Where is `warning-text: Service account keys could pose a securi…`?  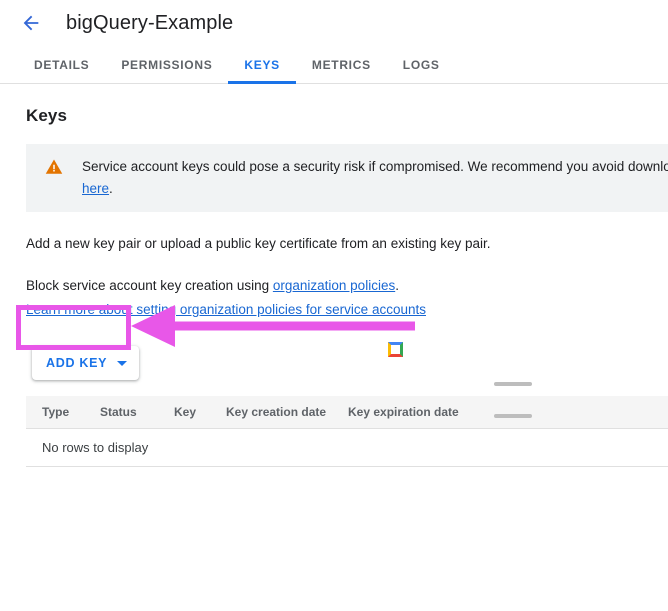
warning-text: Service account keys could pose a securi… is located at coordinates (375, 178).